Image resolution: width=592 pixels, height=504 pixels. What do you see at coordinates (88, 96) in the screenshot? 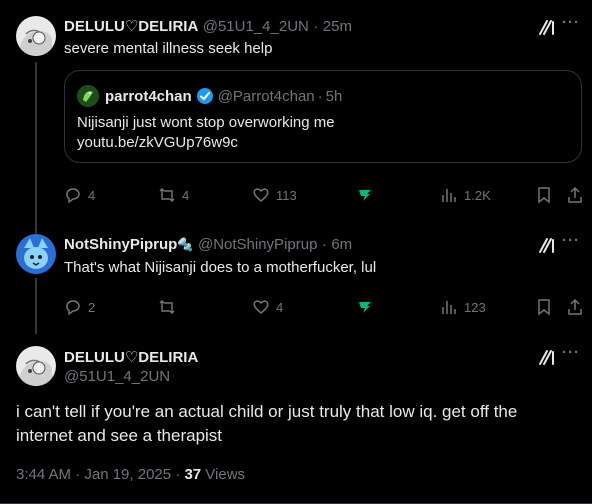
I see `quote-avatar` at bounding box center [88, 96].